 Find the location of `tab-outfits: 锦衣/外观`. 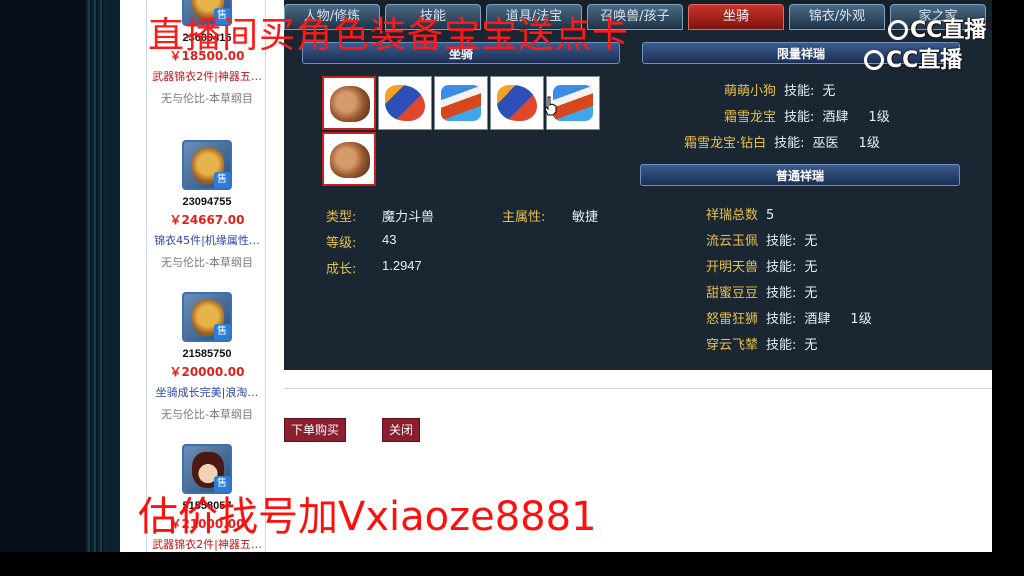

tab-outfits: 锦衣/外观 is located at coordinates (837, 17).